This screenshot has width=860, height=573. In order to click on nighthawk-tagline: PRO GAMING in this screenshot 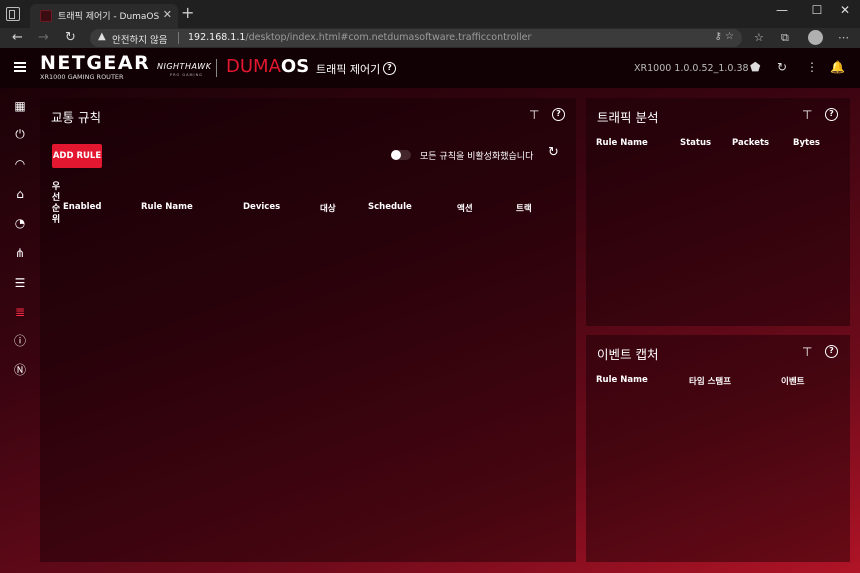, I will do `click(186, 75)`.